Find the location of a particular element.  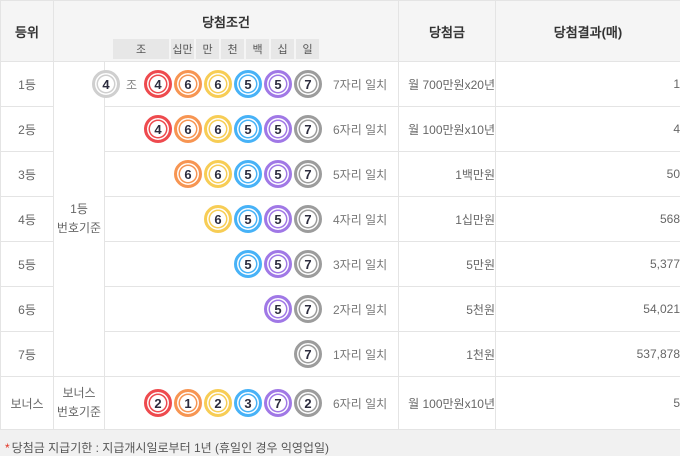

condition-cell: 5573자리 일치 is located at coordinates (252, 264).